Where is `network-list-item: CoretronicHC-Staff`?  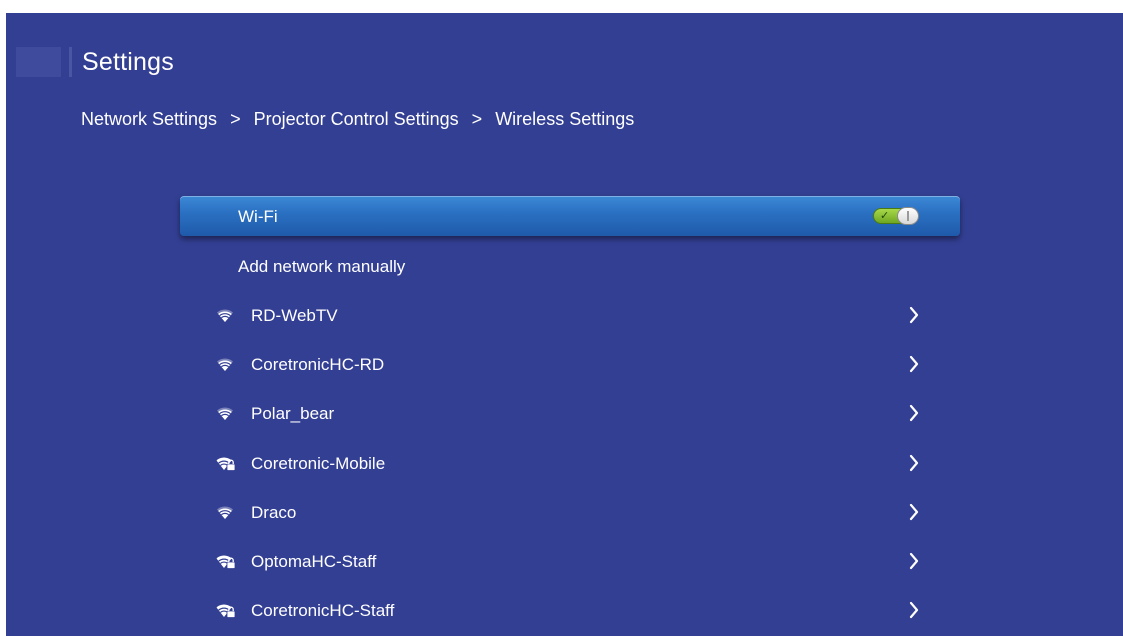
network-list-item: CoretronicHC-Staff is located at coordinates (566, 611).